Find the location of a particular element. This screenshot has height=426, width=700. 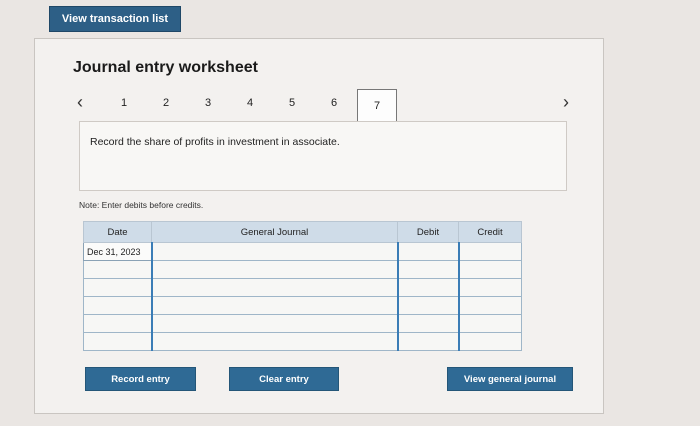

view-transaction-list-button: View transaction list is located at coordinates (115, 19).